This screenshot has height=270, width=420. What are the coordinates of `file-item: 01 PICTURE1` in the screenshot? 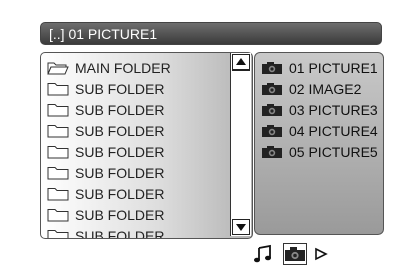 It's located at (321, 67).